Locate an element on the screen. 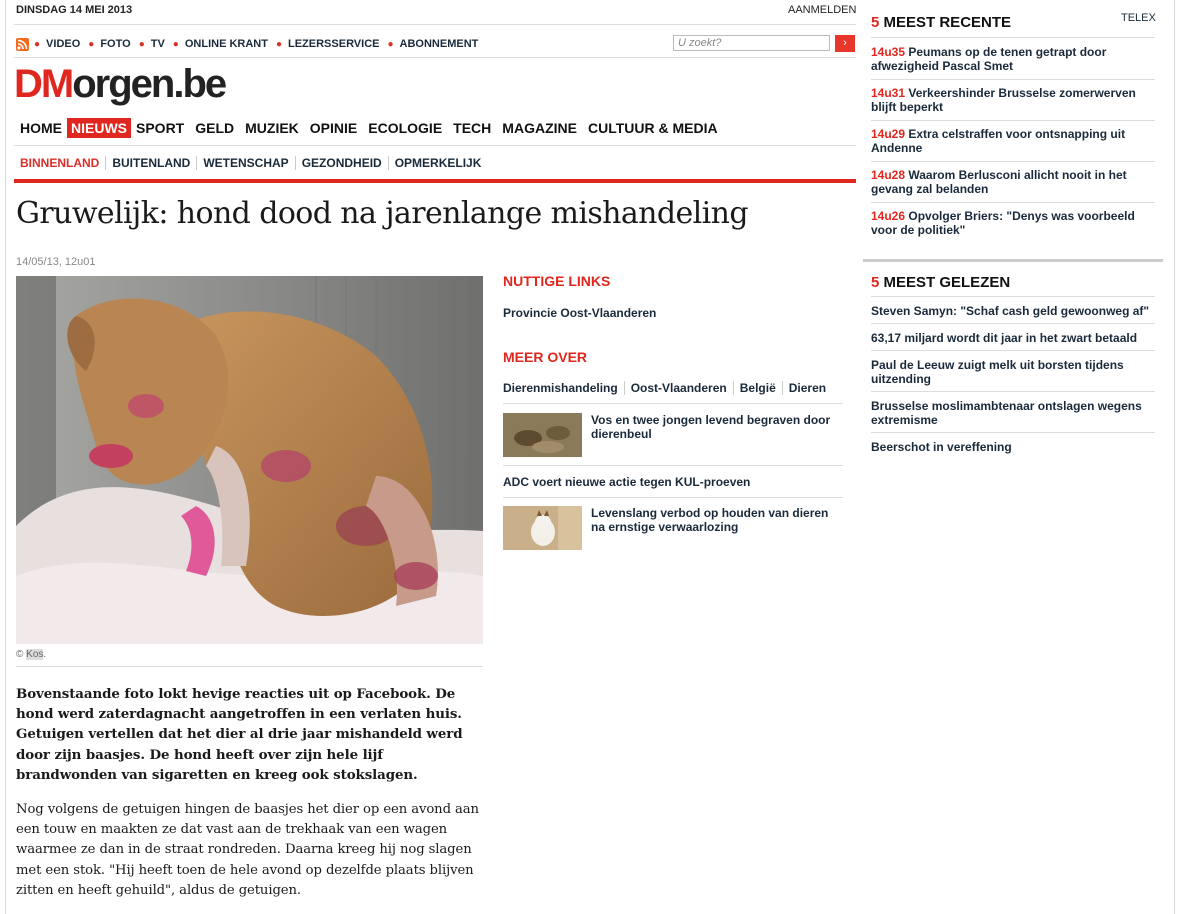 This screenshot has height=914, width=1193. nav-ecologie: ECOLOGIE is located at coordinates (405, 128).